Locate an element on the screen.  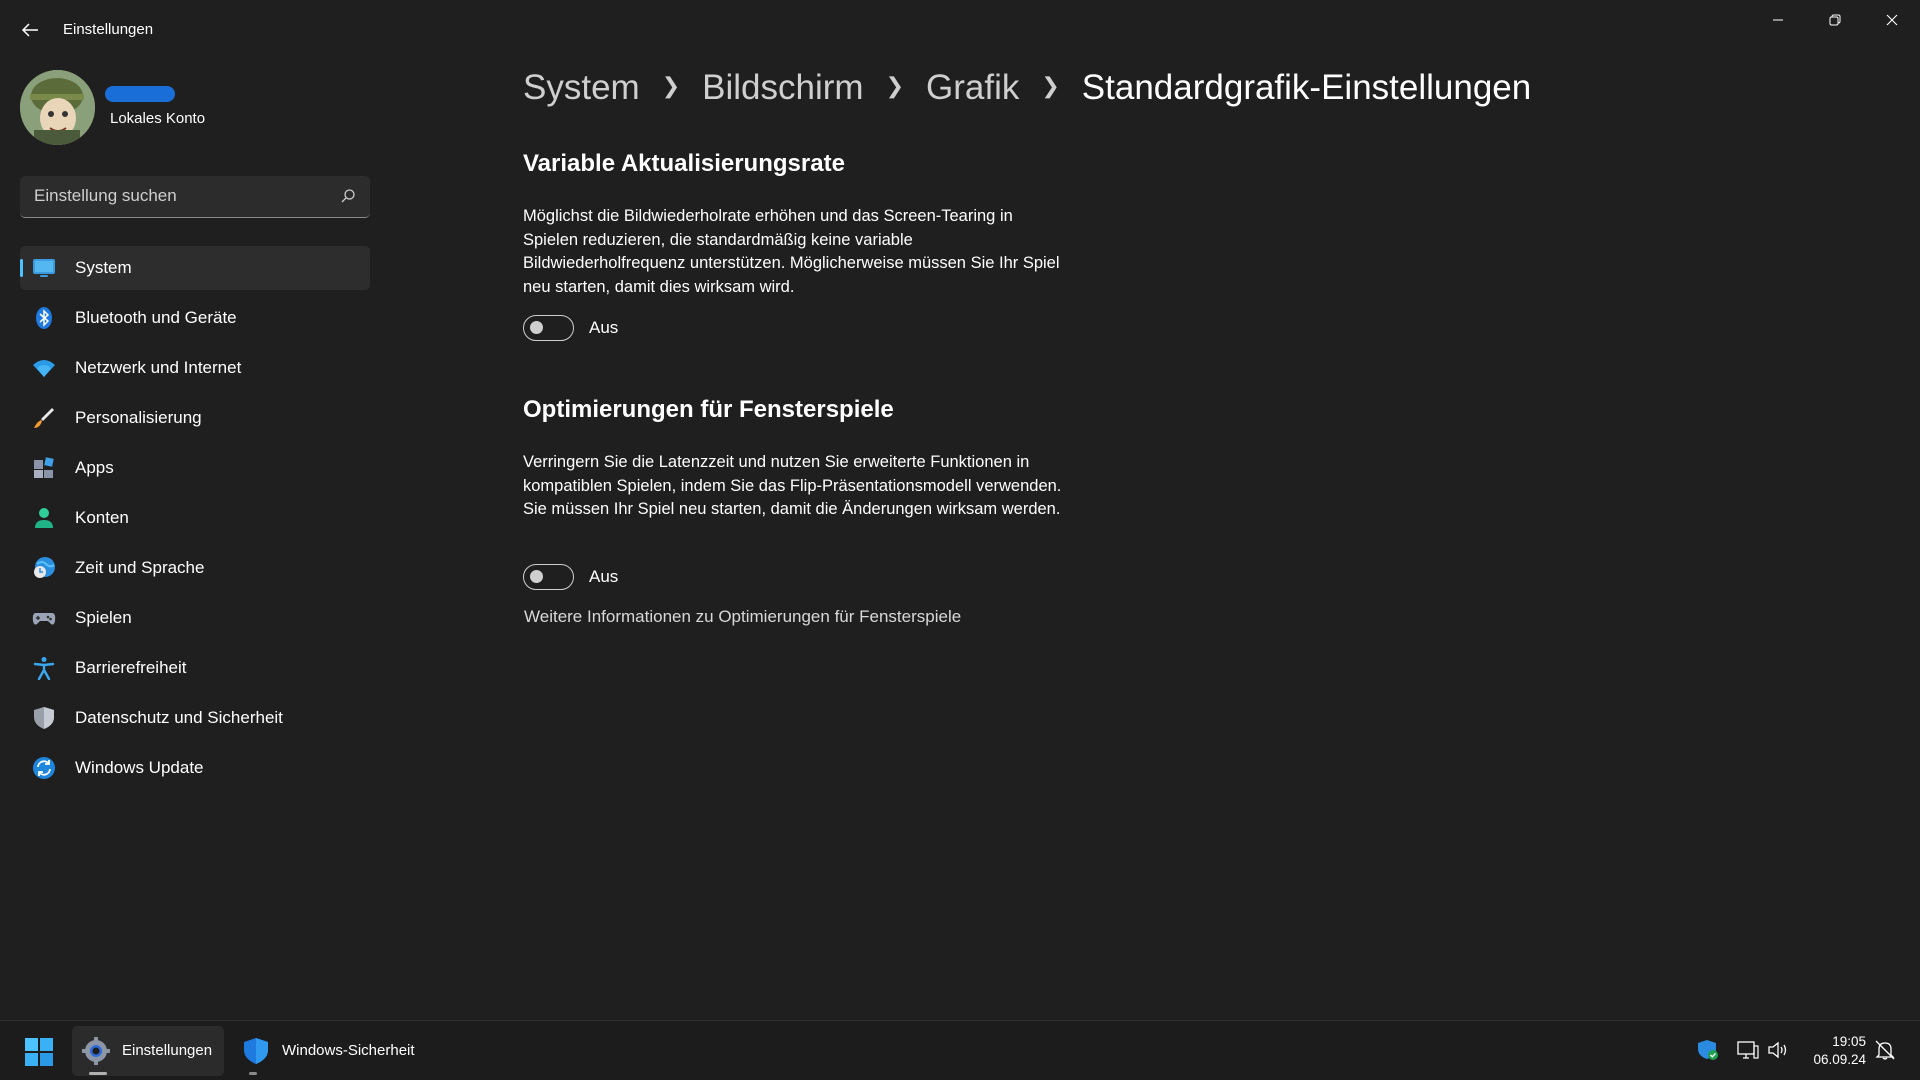
title-bar: Einstellungen is located at coordinates (960, 30).